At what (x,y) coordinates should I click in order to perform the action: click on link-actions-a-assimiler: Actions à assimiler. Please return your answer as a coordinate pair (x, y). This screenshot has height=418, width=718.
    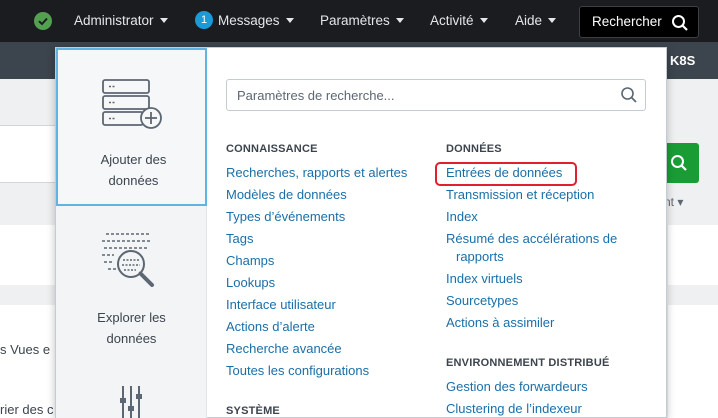
    Looking at the image, I should click on (500, 323).